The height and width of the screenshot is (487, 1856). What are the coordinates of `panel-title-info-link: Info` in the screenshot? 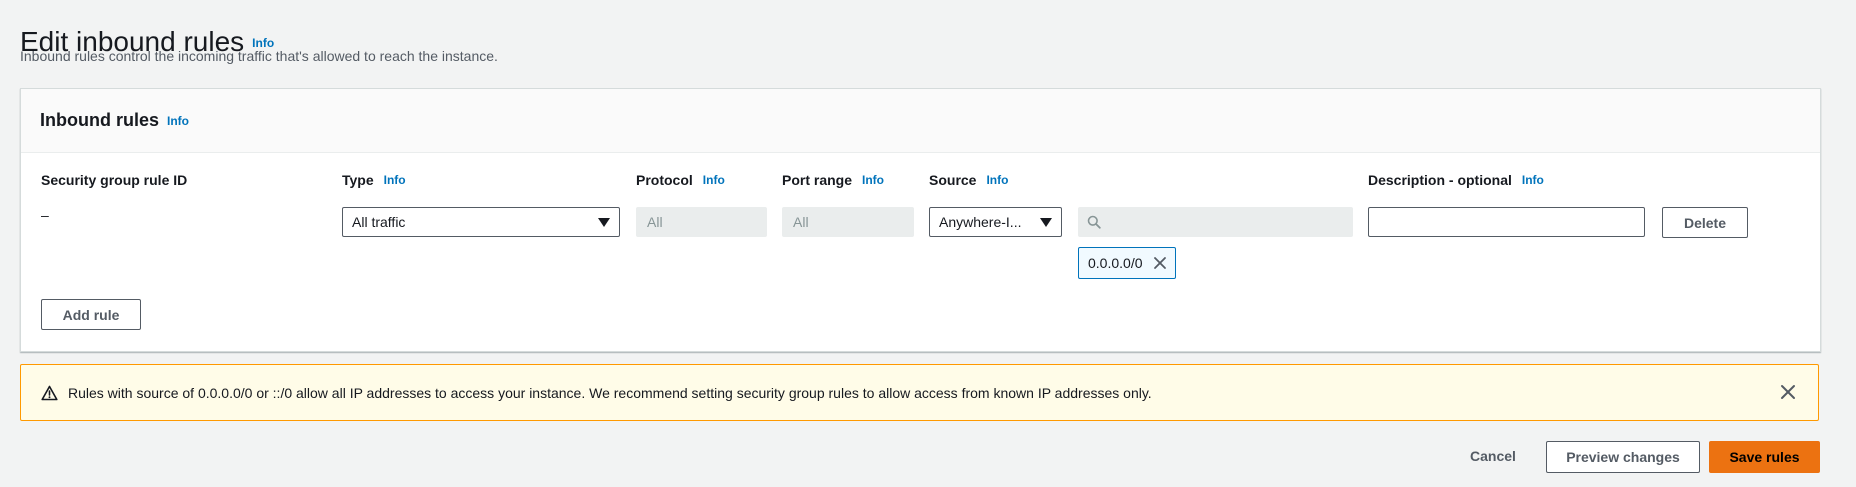 It's located at (178, 121).